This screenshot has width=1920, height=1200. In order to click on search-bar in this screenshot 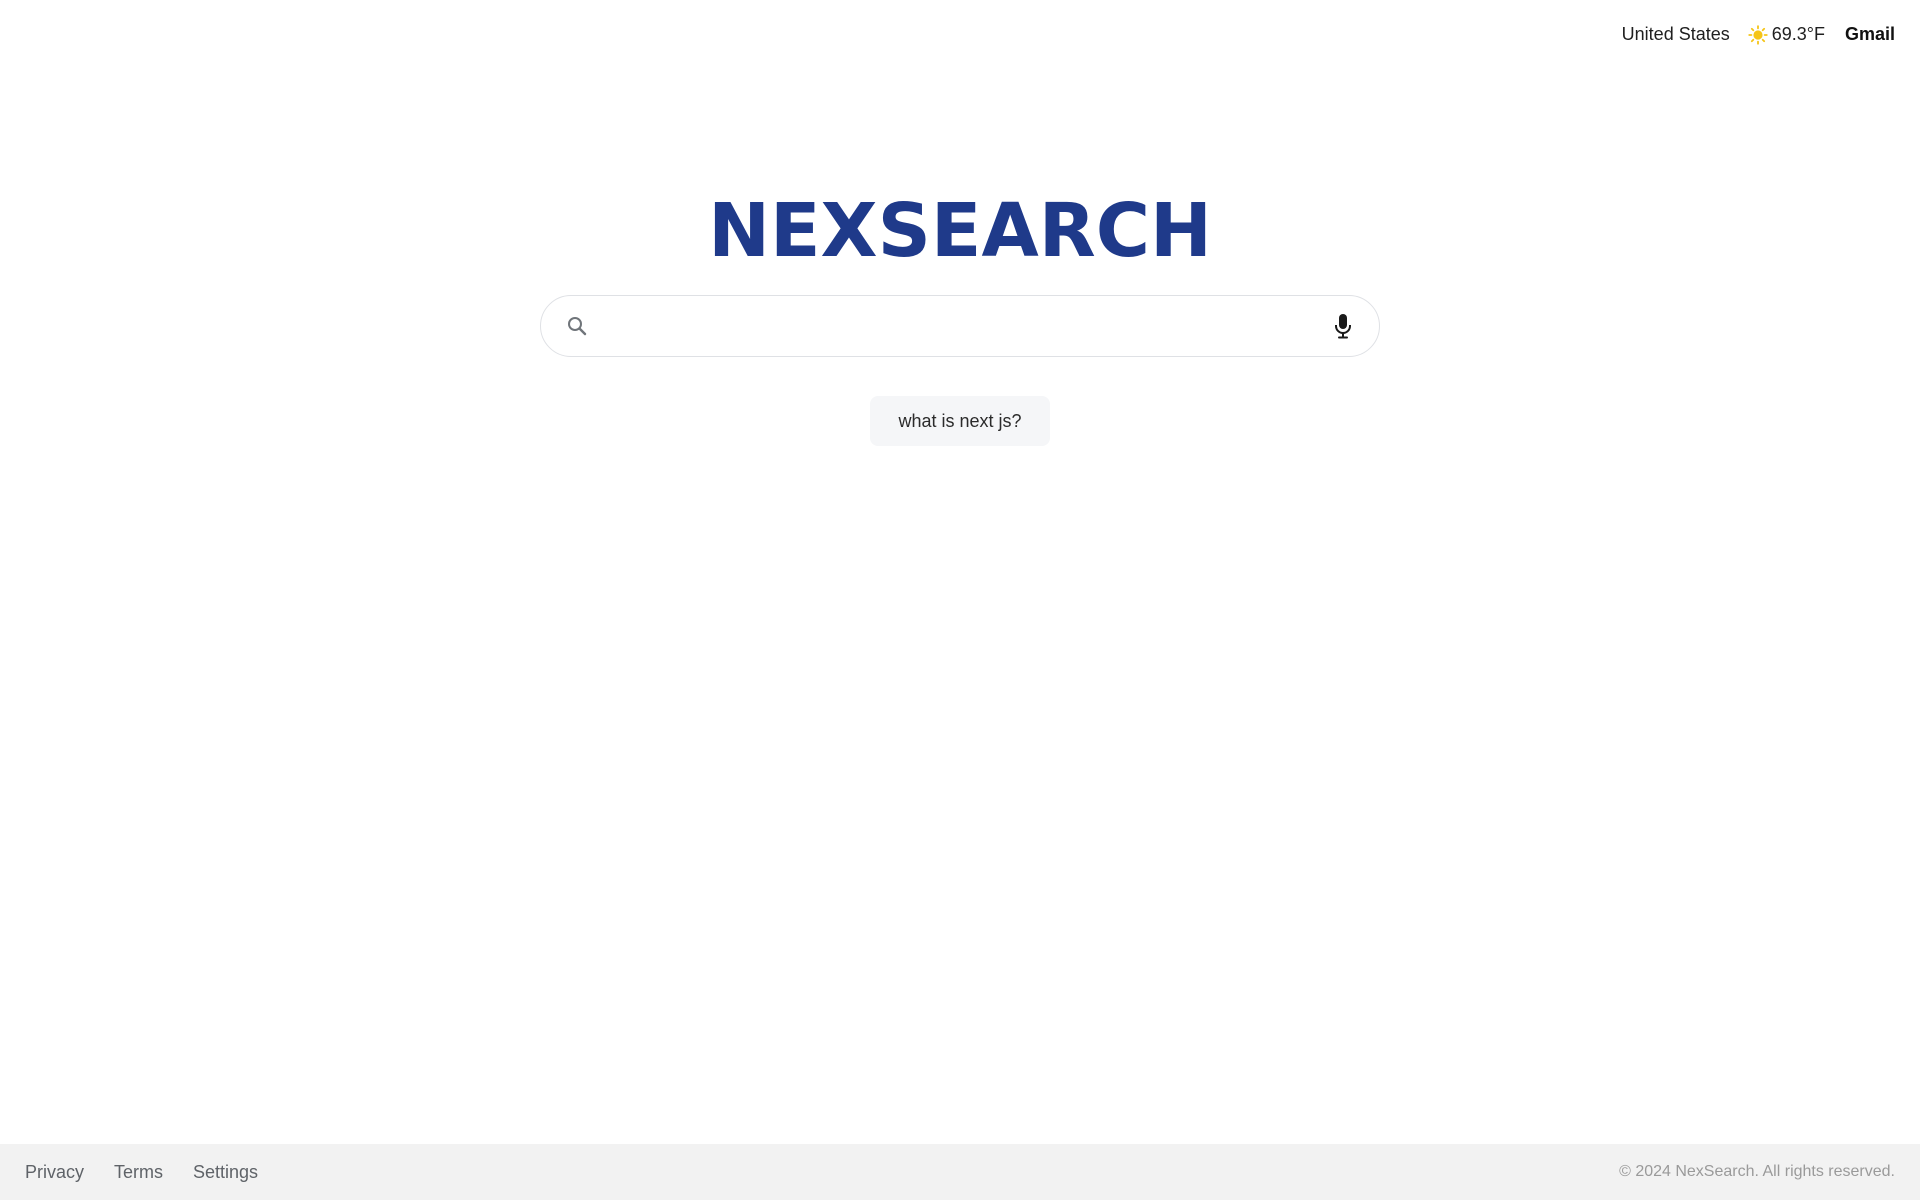, I will do `click(960, 326)`.